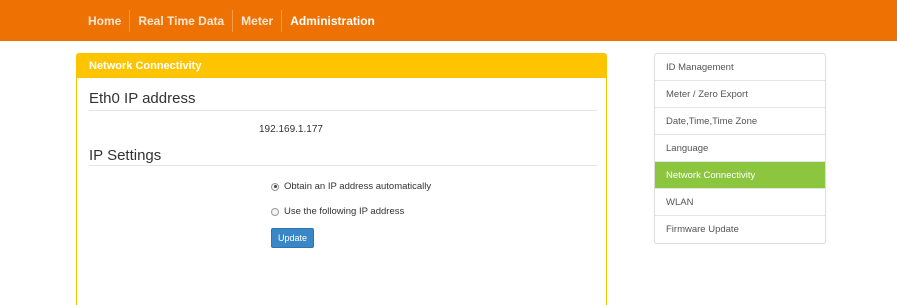  I want to click on radio-use-following: Use the following IP address, so click(337, 211).